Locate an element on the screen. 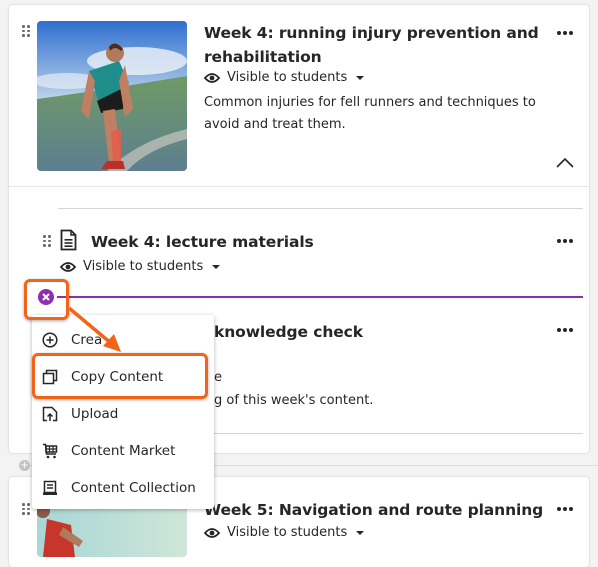 The width and height of the screenshot is (598, 567). insert-content-line is located at coordinates (320, 297).